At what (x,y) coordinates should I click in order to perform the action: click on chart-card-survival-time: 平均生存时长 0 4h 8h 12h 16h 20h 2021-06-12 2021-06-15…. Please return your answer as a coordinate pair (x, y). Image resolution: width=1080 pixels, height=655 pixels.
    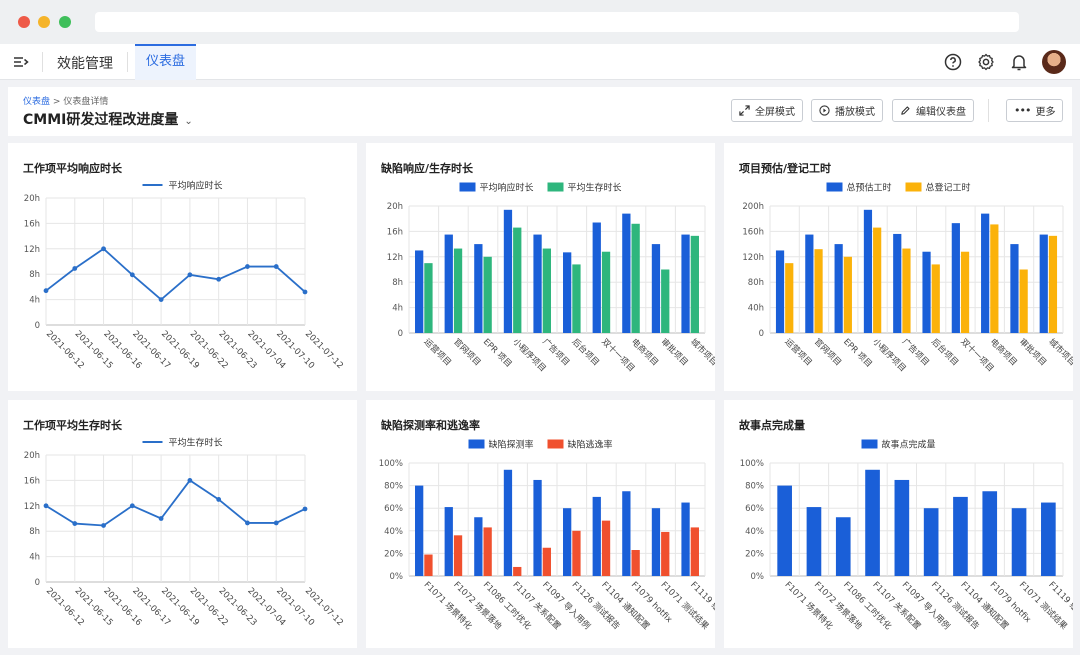
    Looking at the image, I should click on (182, 524).